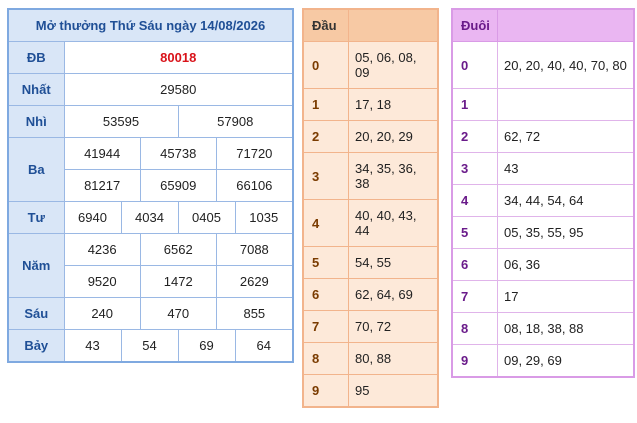 The width and height of the screenshot is (637, 423). I want to click on prize-row-nam: Năm 4236 6562 7088, so click(150, 265).